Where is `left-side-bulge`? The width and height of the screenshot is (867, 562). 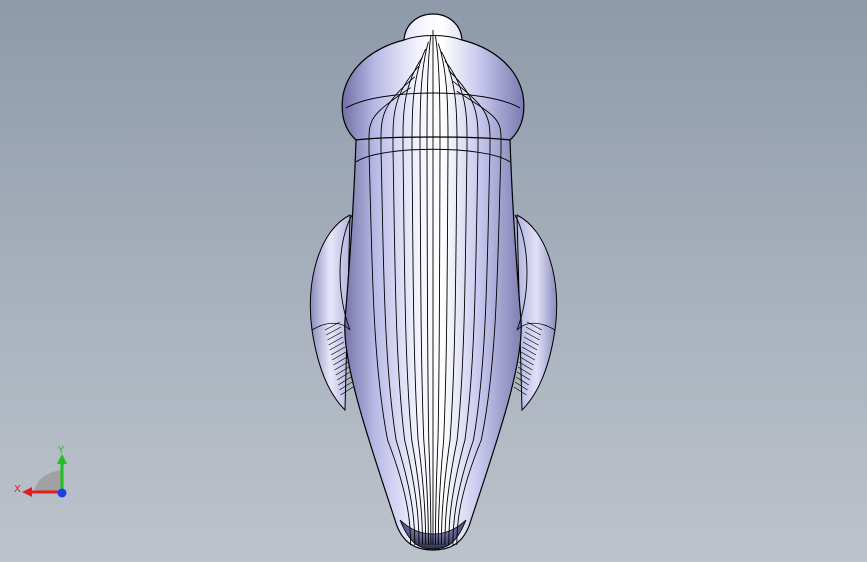 left-side-bulge is located at coordinates (330, 313).